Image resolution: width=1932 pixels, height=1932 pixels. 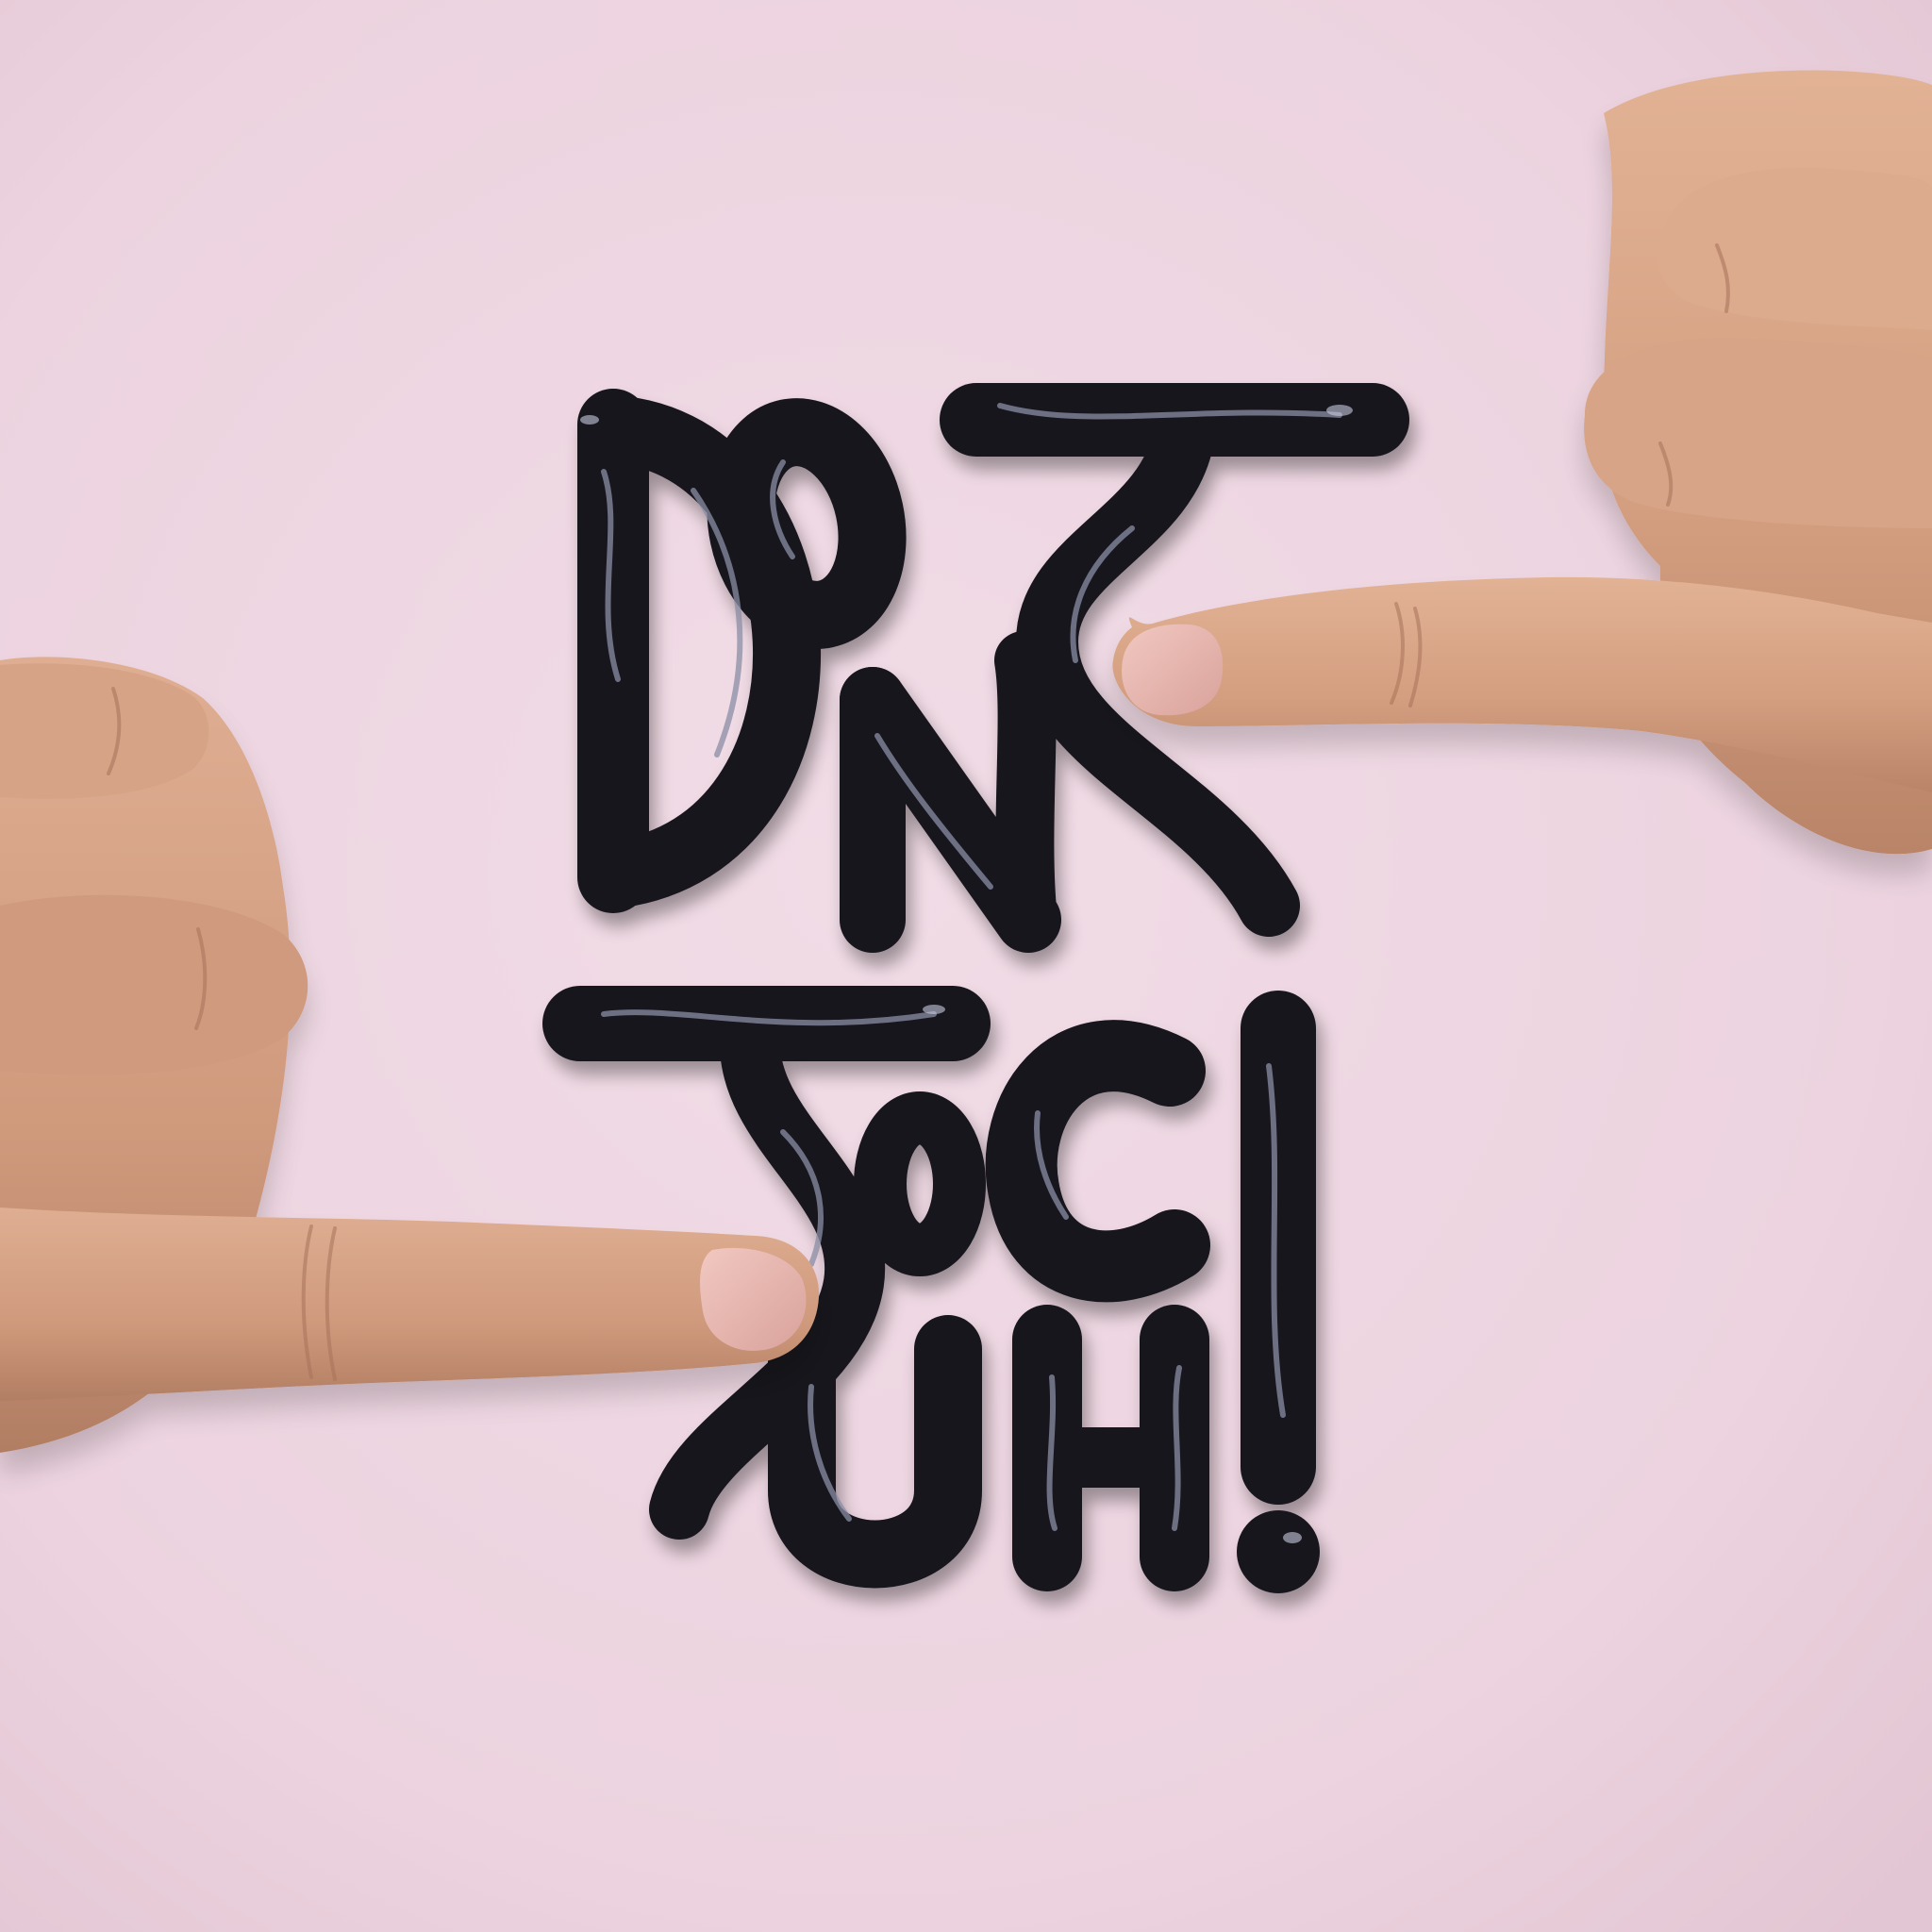 What do you see at coordinates (1173, 670) in the screenshot?
I see `right-fingernail` at bounding box center [1173, 670].